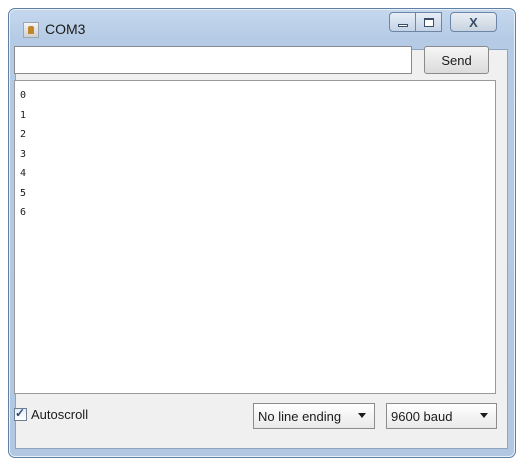 The image size is (522, 464). Describe the element at coordinates (456, 60) in the screenshot. I see `send-button: Send` at that location.